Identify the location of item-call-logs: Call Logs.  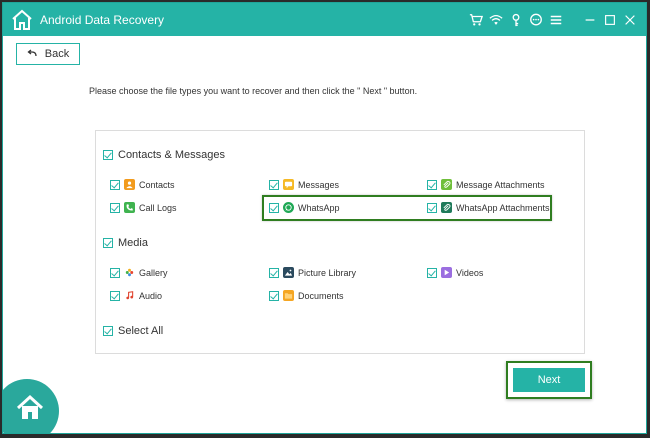
(143, 207).